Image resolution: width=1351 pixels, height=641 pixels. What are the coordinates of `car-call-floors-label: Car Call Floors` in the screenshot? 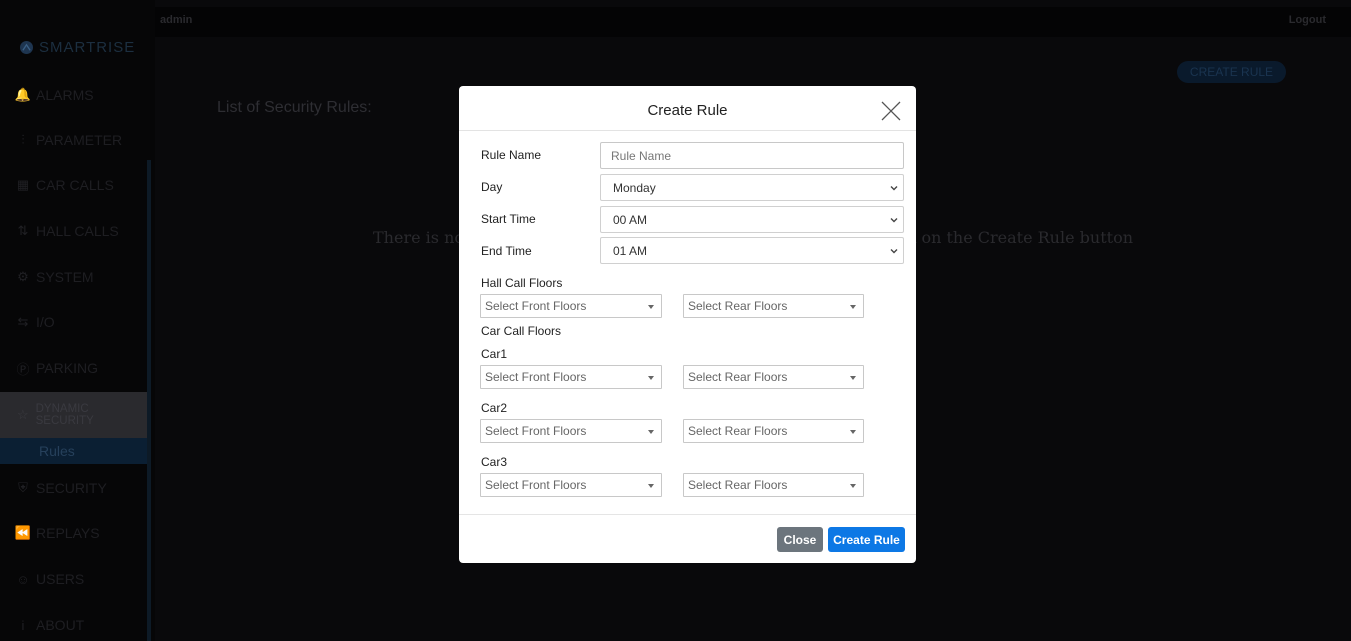 It's located at (521, 331).